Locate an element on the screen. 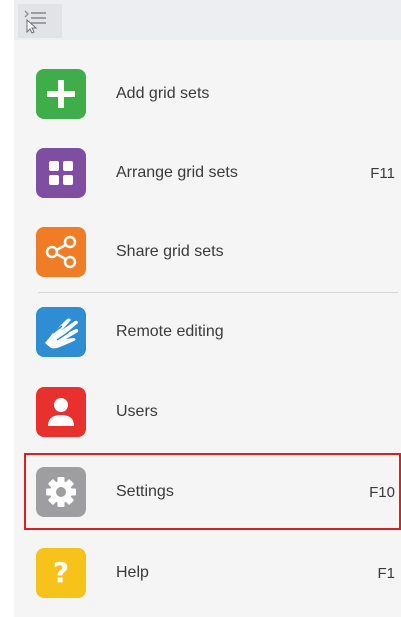  question-icon: ? is located at coordinates (61, 572).